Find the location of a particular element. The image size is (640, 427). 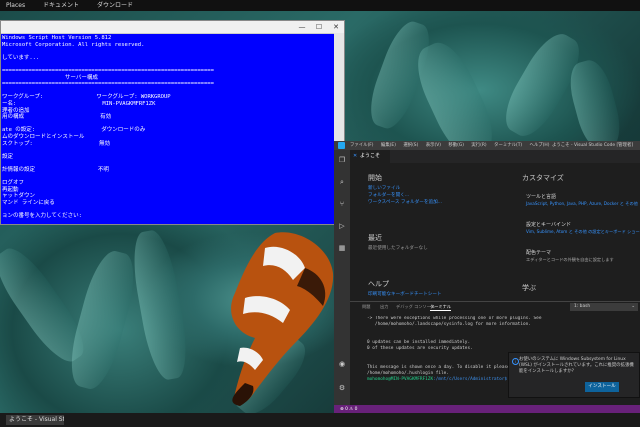

tools-languages-title: ツールと言語 is located at coordinates (541, 196).